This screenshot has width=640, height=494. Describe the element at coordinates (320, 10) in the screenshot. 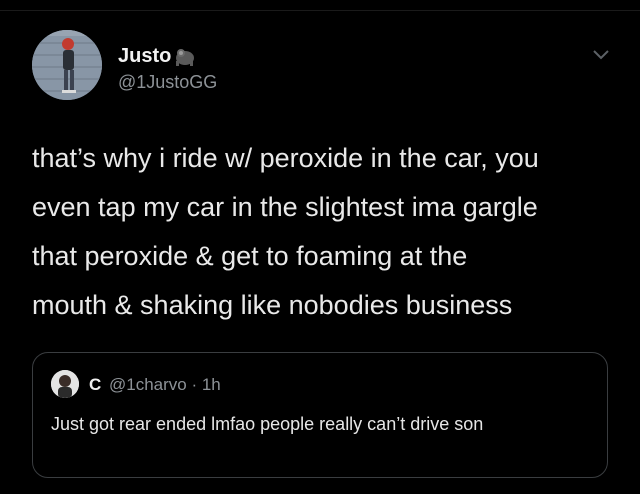

I see `divider` at that location.